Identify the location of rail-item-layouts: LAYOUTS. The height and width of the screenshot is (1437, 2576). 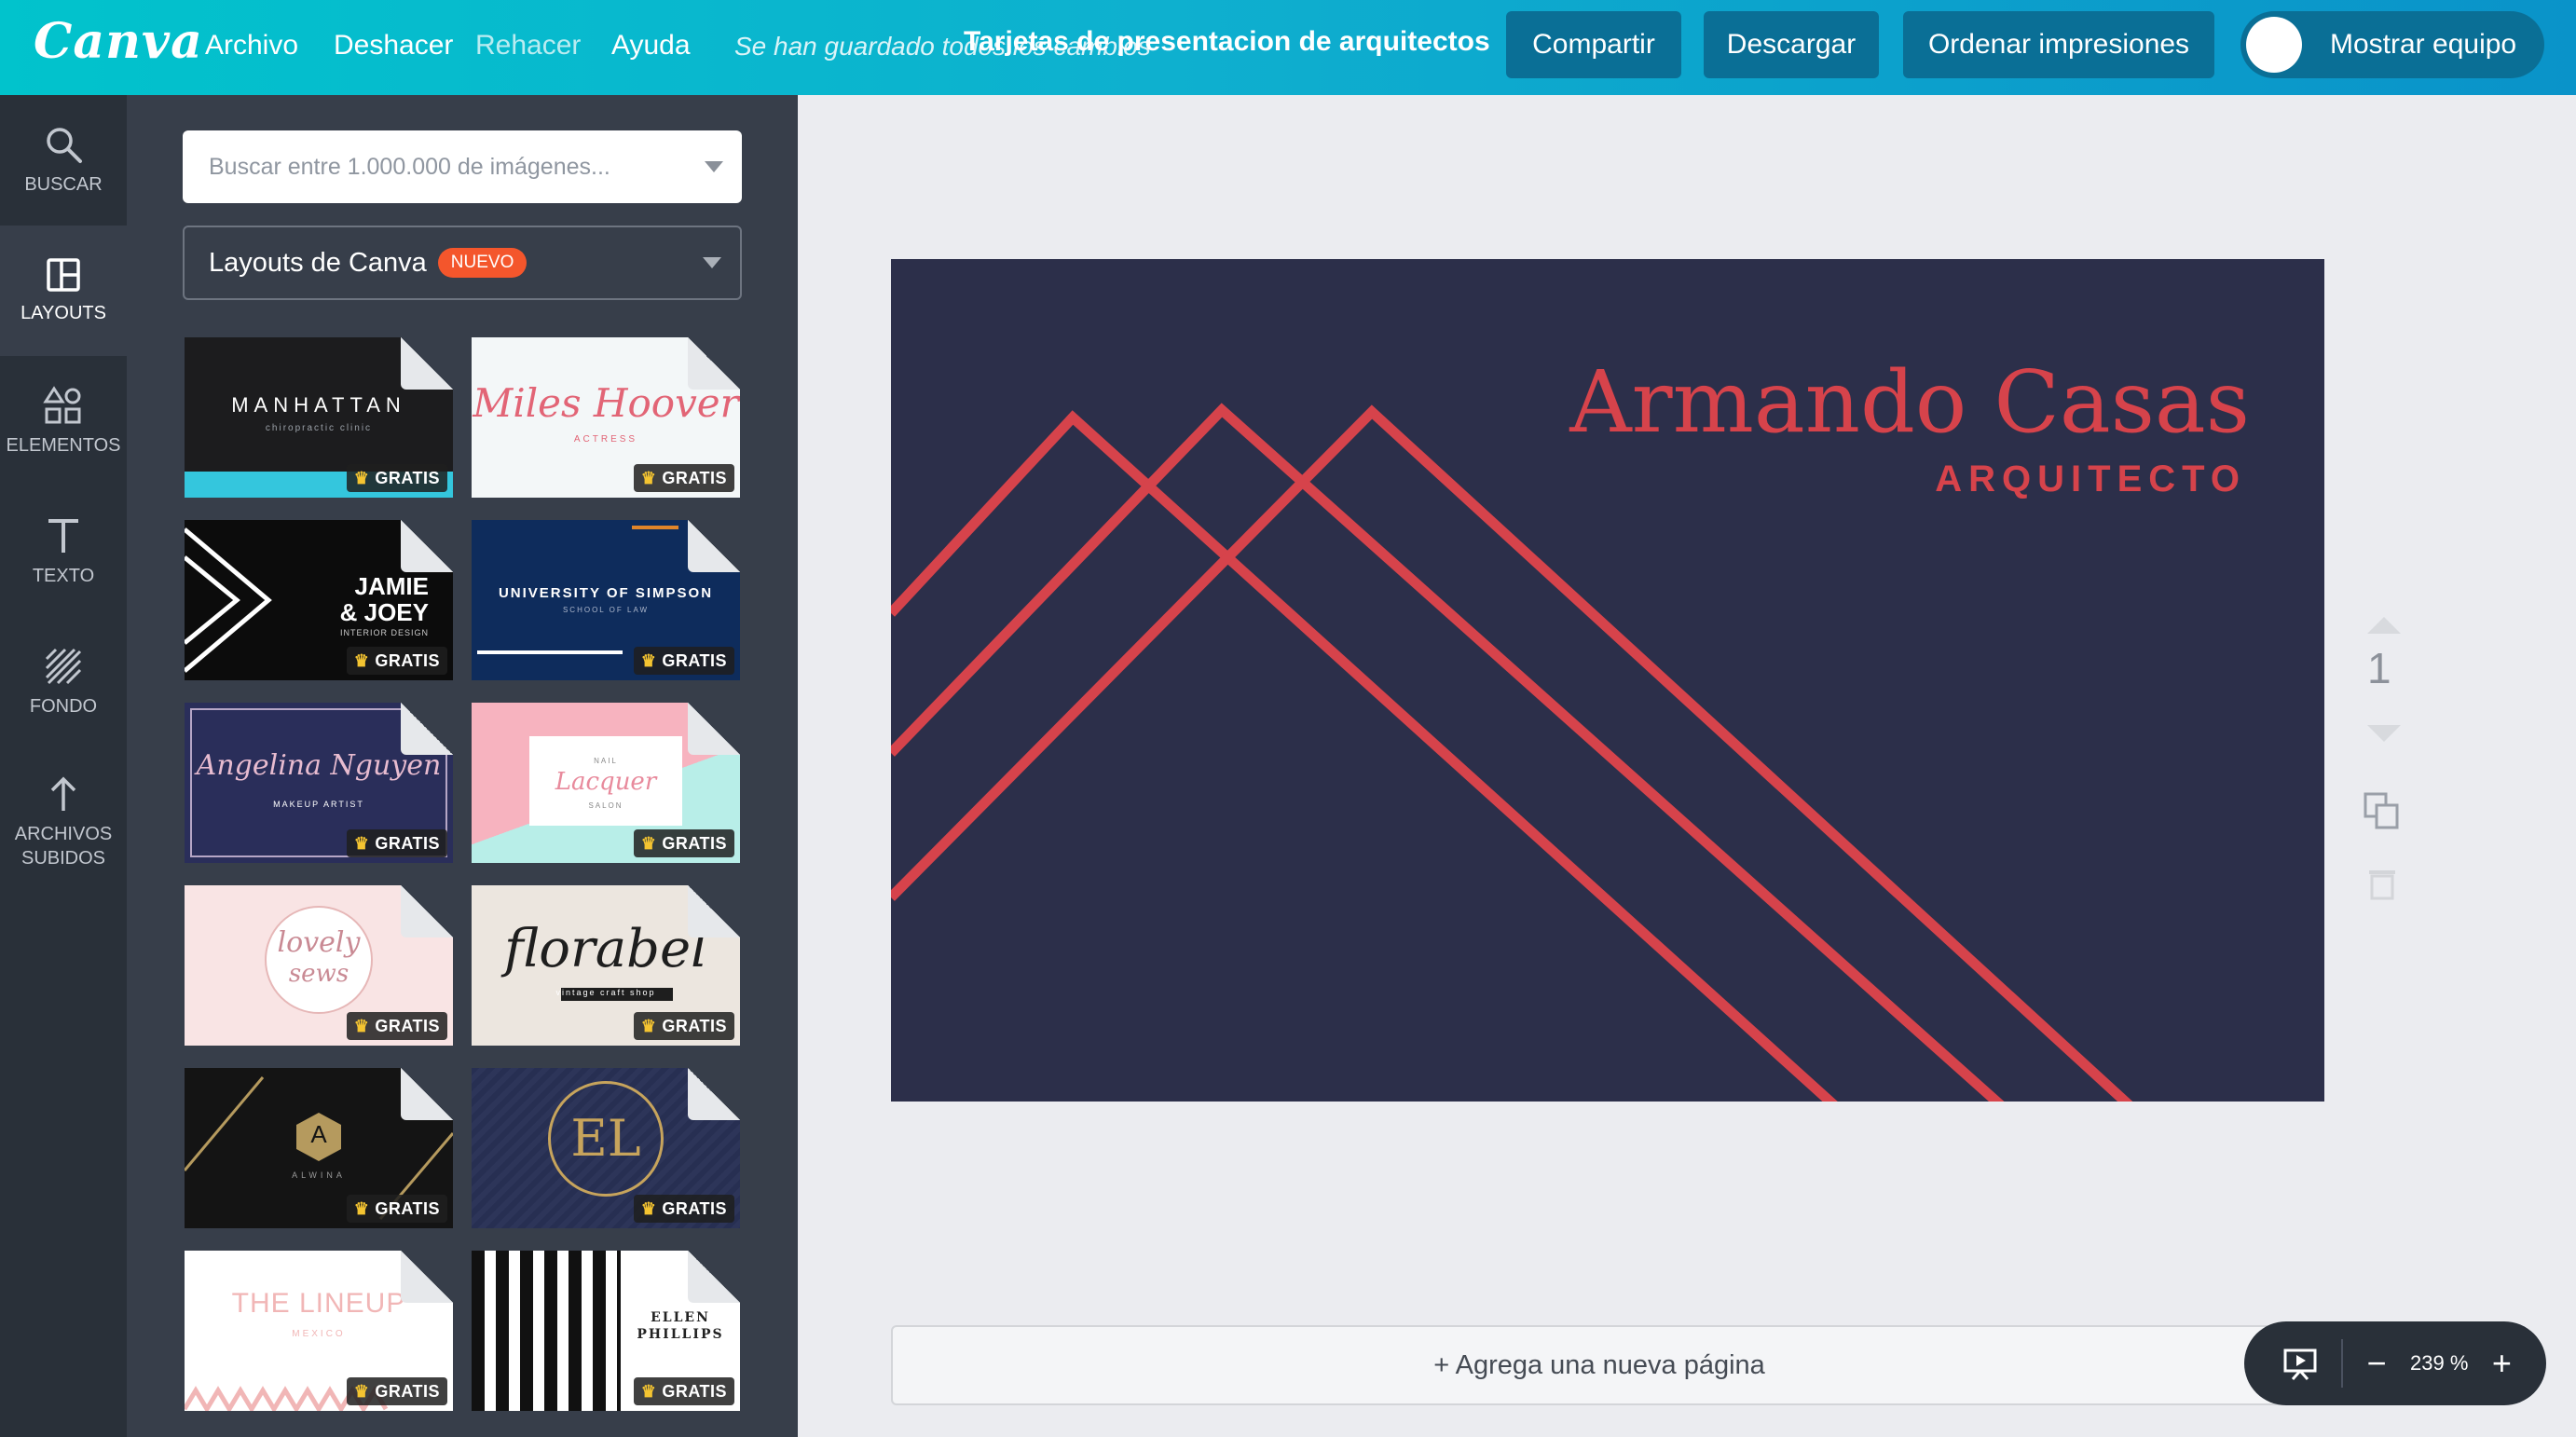
(63, 291).